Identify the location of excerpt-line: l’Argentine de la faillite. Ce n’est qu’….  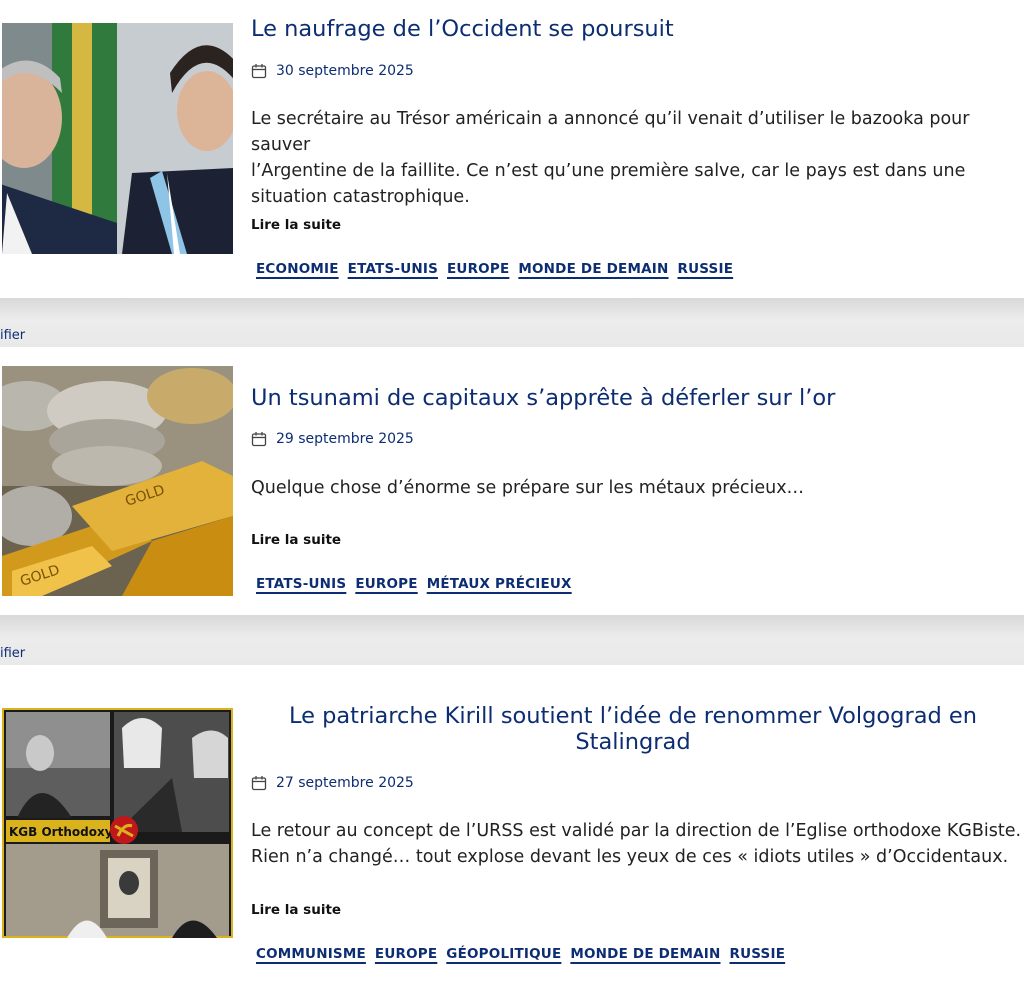
(608, 171).